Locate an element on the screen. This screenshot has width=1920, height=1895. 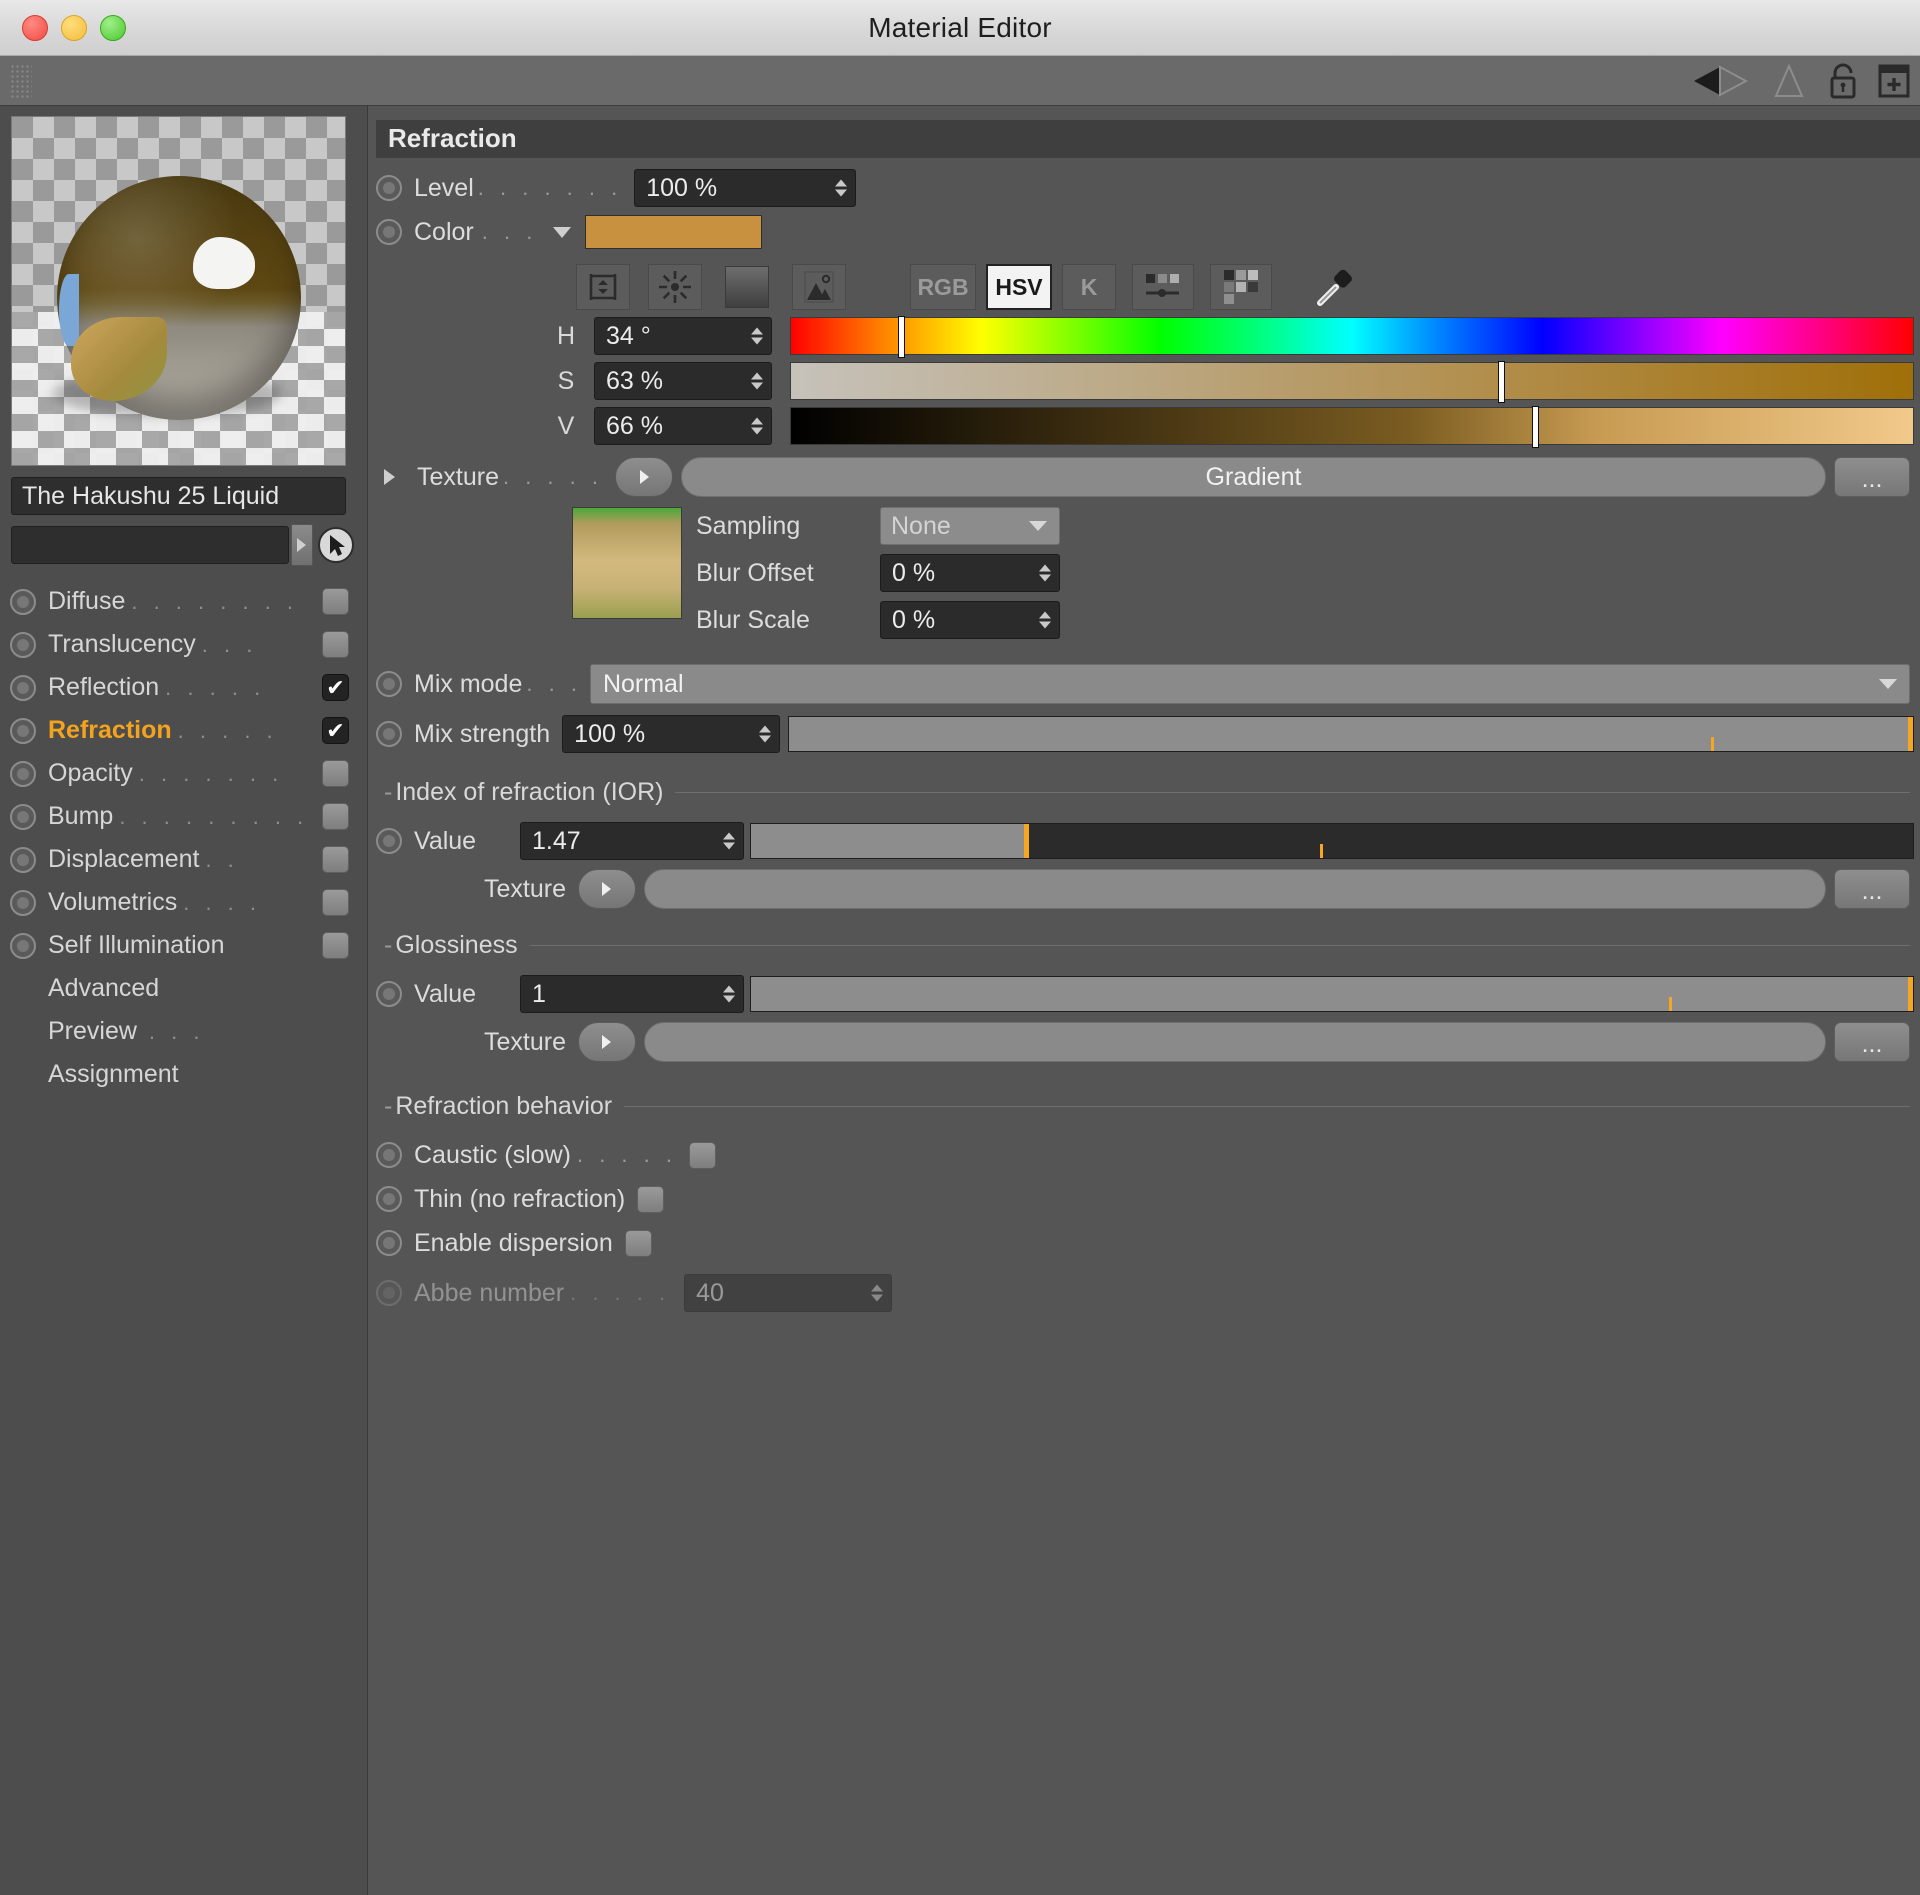
ior-texture-arrow-button is located at coordinates (606, 889).